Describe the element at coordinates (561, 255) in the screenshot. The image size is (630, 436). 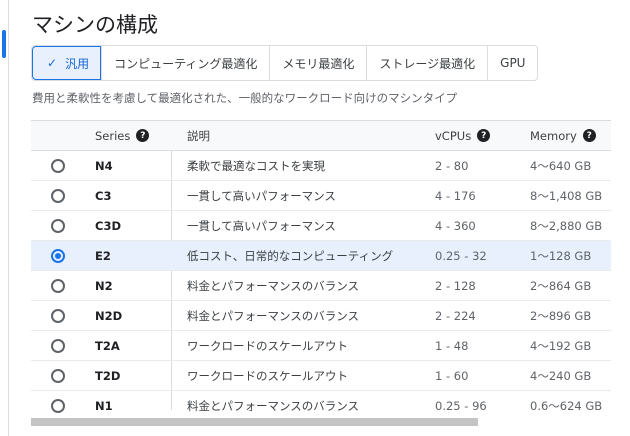
I see `series-memory: 1～128 GB` at that location.